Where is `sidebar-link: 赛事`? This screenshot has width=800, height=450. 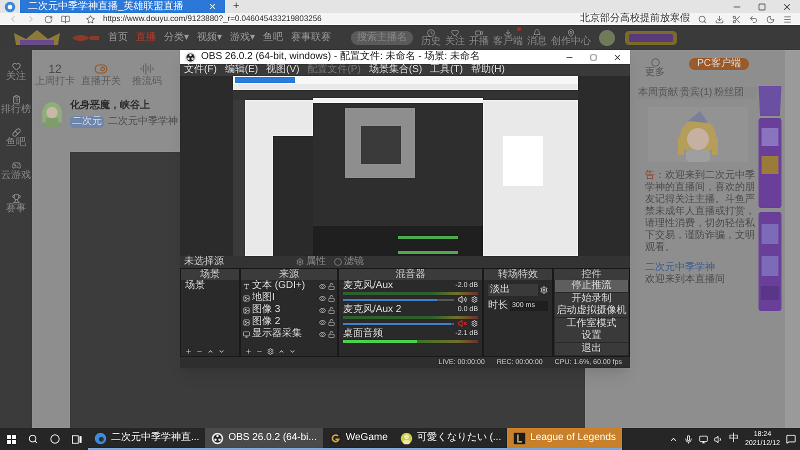 sidebar-link: 赛事 is located at coordinates (16, 209).